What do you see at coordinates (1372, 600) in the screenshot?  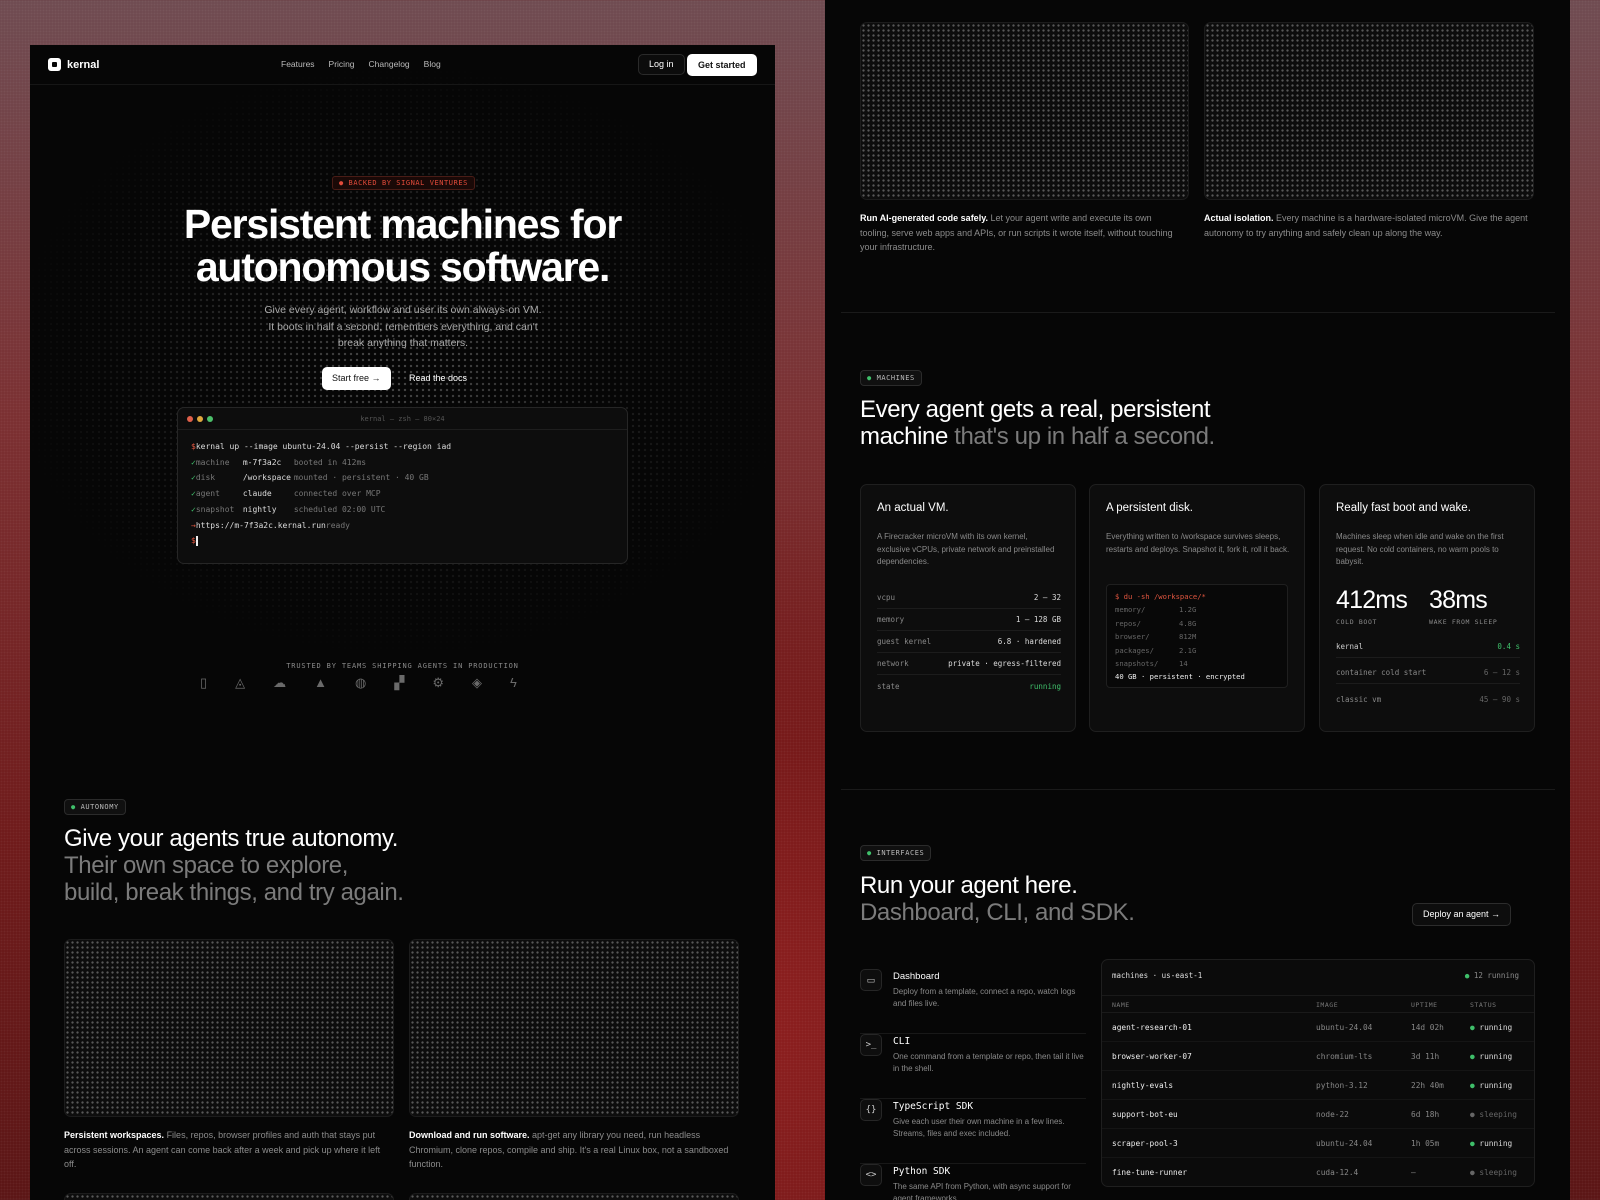 I see `cold-boot-stat: 412ms` at bounding box center [1372, 600].